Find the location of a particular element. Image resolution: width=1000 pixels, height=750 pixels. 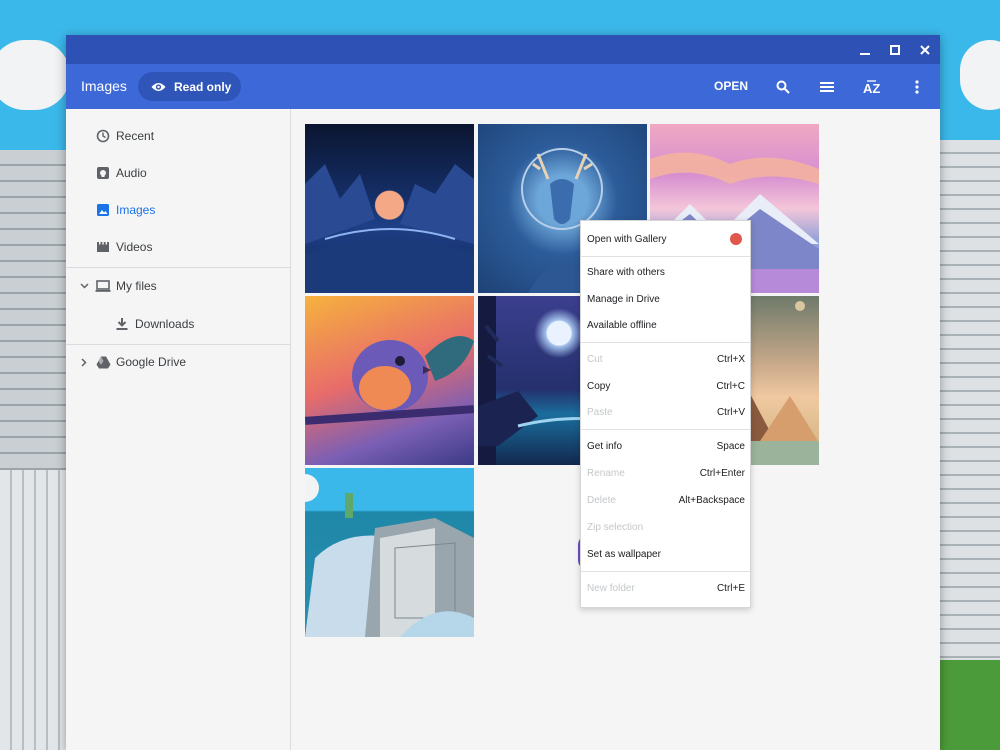

menu-item-set-as-wallpaper: Set as wallpaper is located at coordinates (665, 554).